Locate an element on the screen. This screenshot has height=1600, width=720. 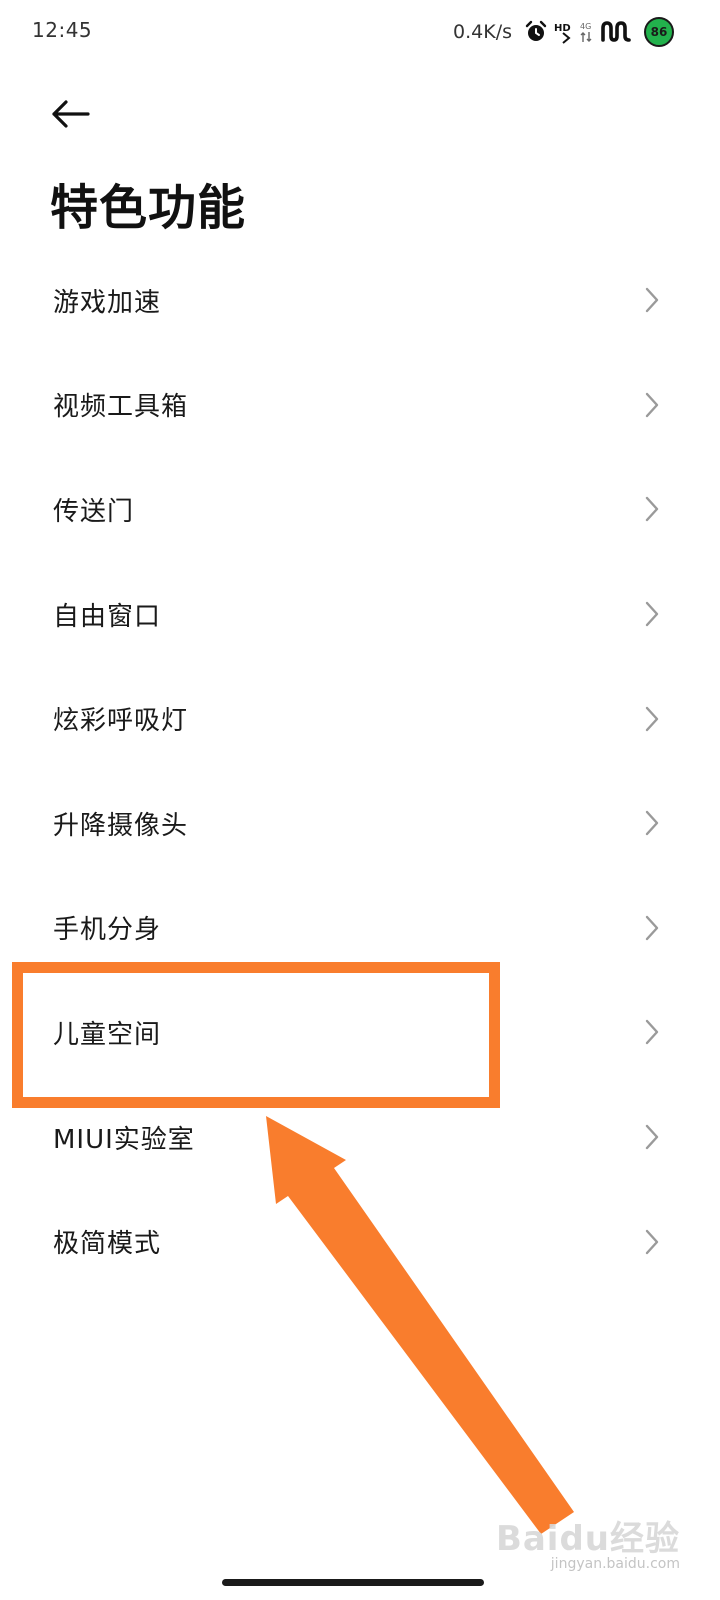
baidu-watermark: Baidu经验 jingyan.baidu.com is located at coordinates (588, 1541).